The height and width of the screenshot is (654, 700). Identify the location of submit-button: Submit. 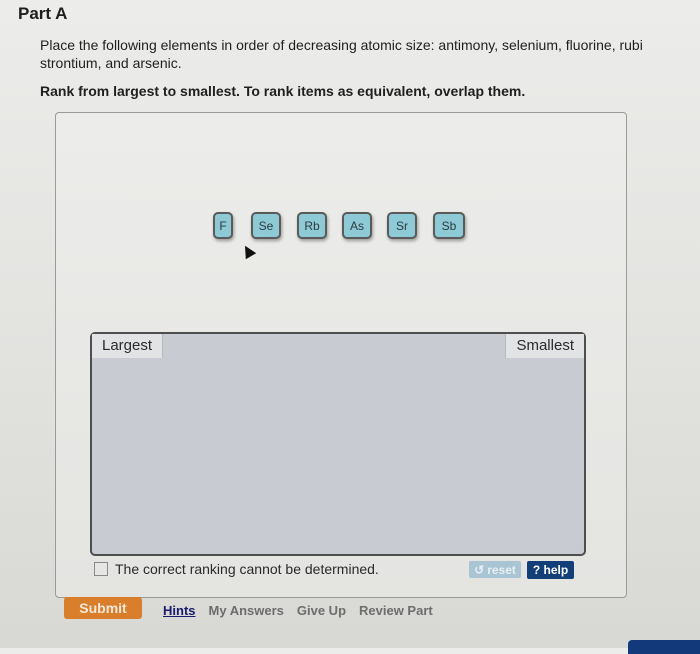
(103, 608).